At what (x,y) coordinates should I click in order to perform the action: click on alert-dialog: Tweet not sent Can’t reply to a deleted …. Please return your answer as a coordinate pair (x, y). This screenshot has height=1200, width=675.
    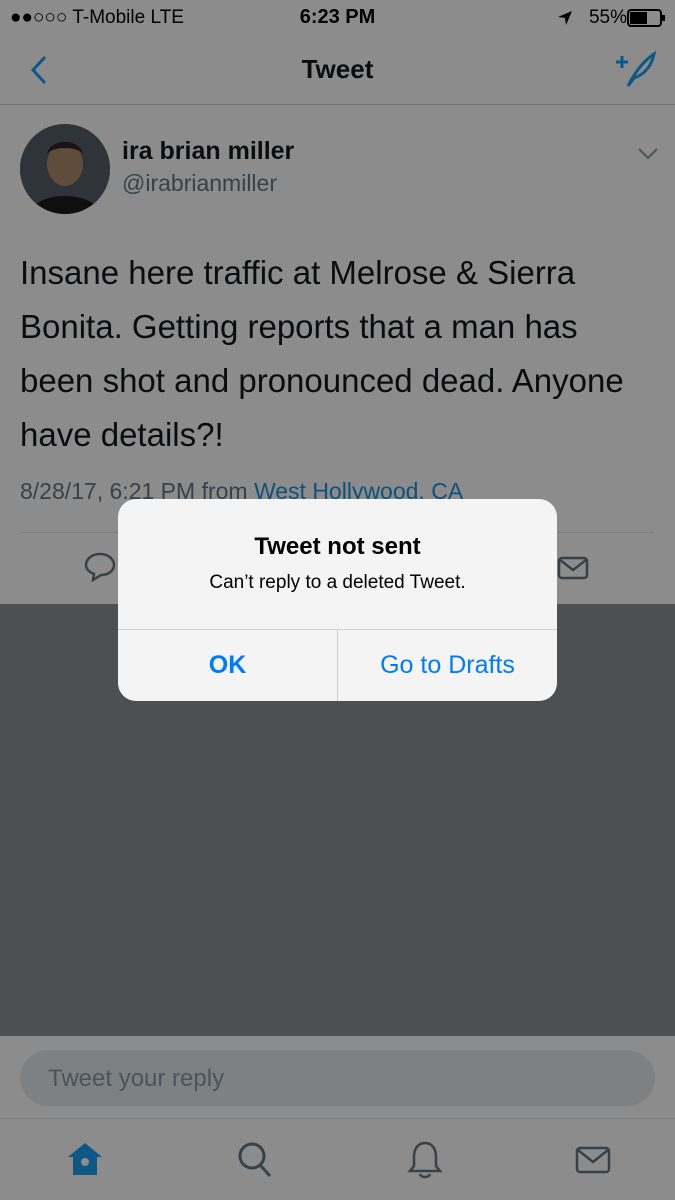
    Looking at the image, I should click on (337, 600).